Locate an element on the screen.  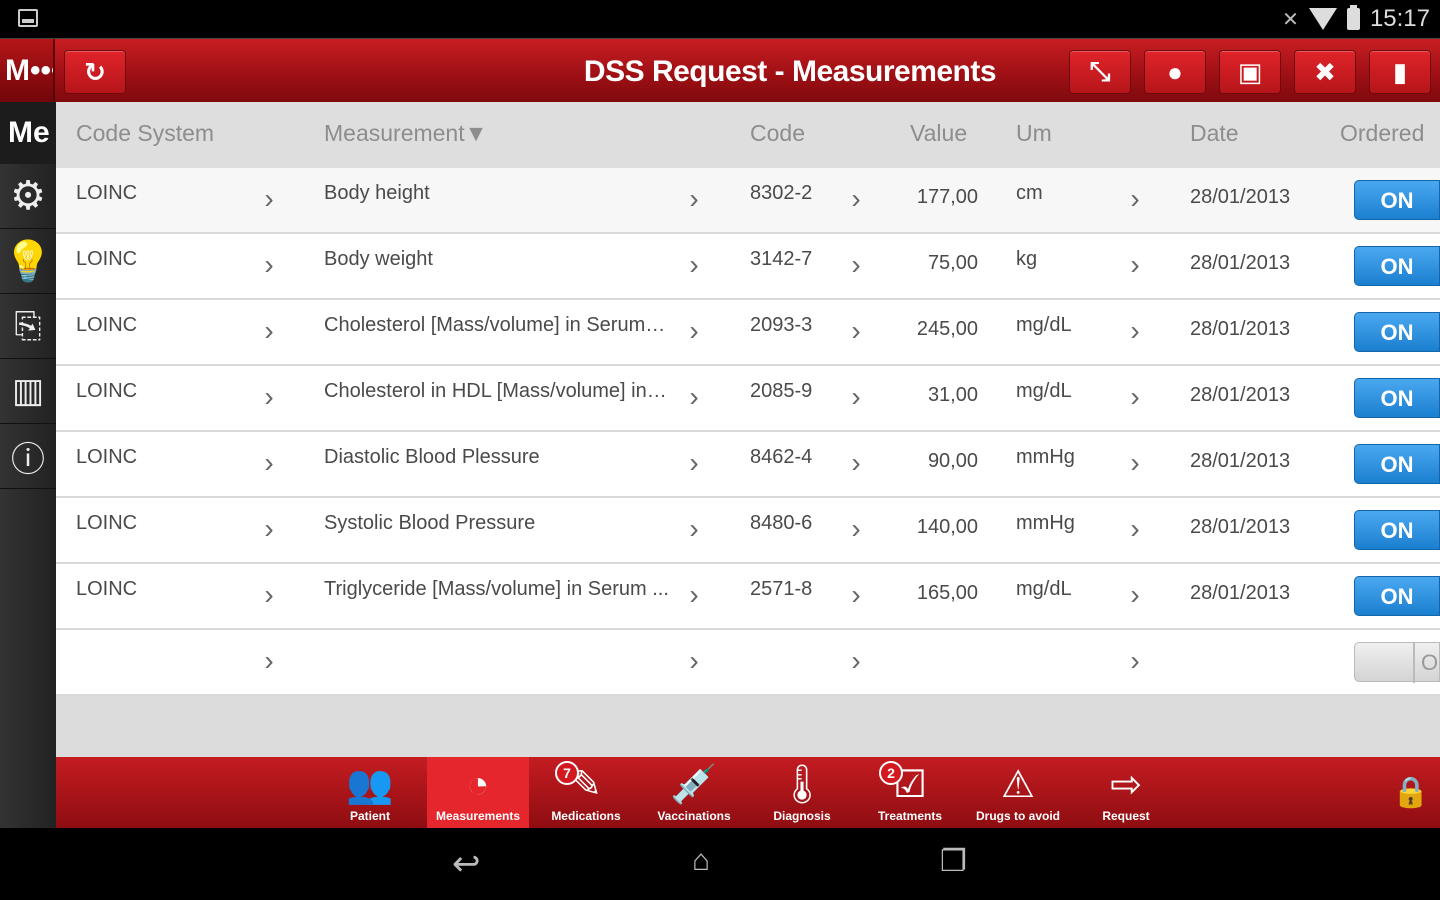
save-button: ▣ is located at coordinates (1250, 72).